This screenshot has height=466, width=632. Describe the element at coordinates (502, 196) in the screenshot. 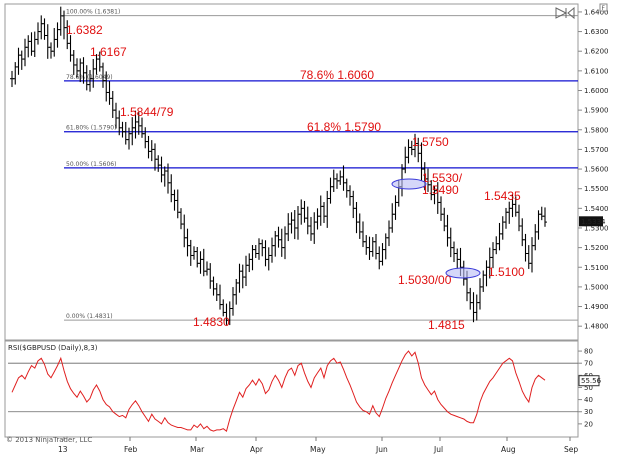

I see `price-annotation: 1.5435` at that location.